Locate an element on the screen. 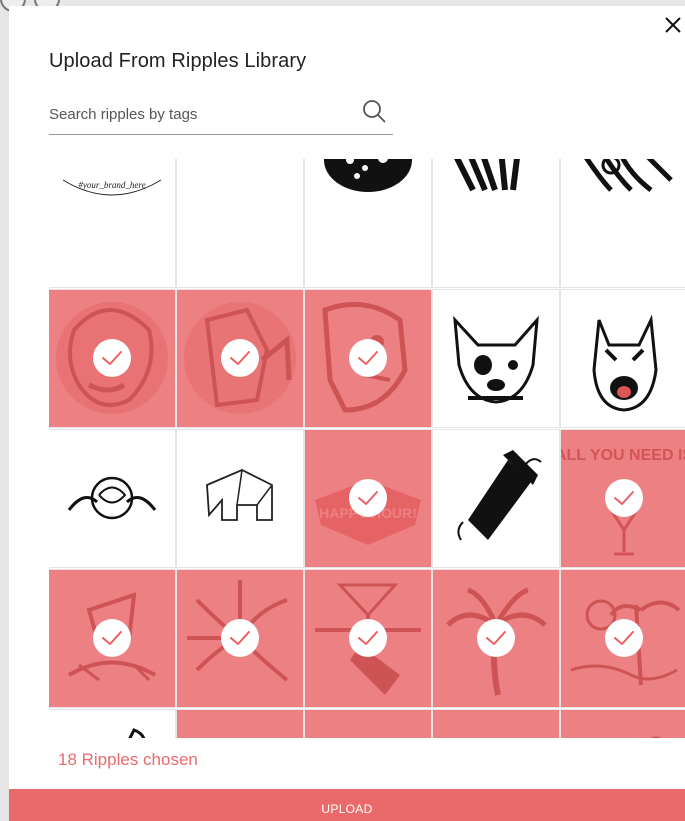 The width and height of the screenshot is (685, 821). search-input is located at coordinates (199, 114).